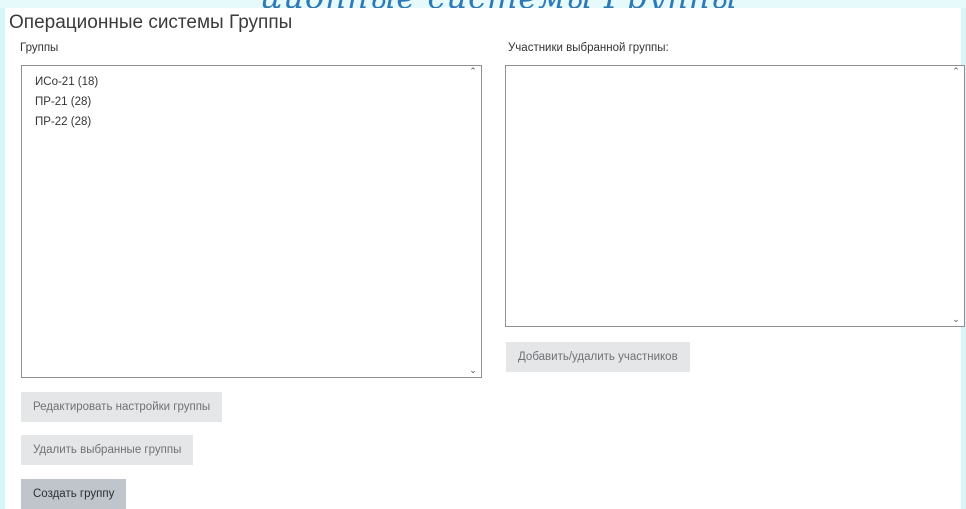 The height and width of the screenshot is (509, 966). What do you see at coordinates (588, 48) in the screenshot?
I see `members-label: Участники выбранной группы:` at bounding box center [588, 48].